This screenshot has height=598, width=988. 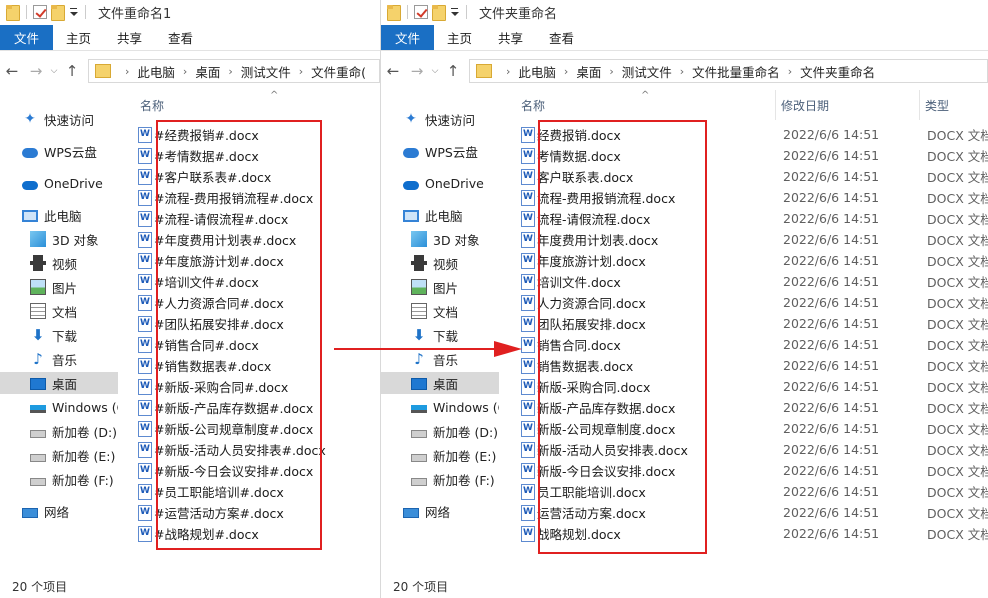 I want to click on file-row: #销售数据表#.docx, so click(x=254, y=365).